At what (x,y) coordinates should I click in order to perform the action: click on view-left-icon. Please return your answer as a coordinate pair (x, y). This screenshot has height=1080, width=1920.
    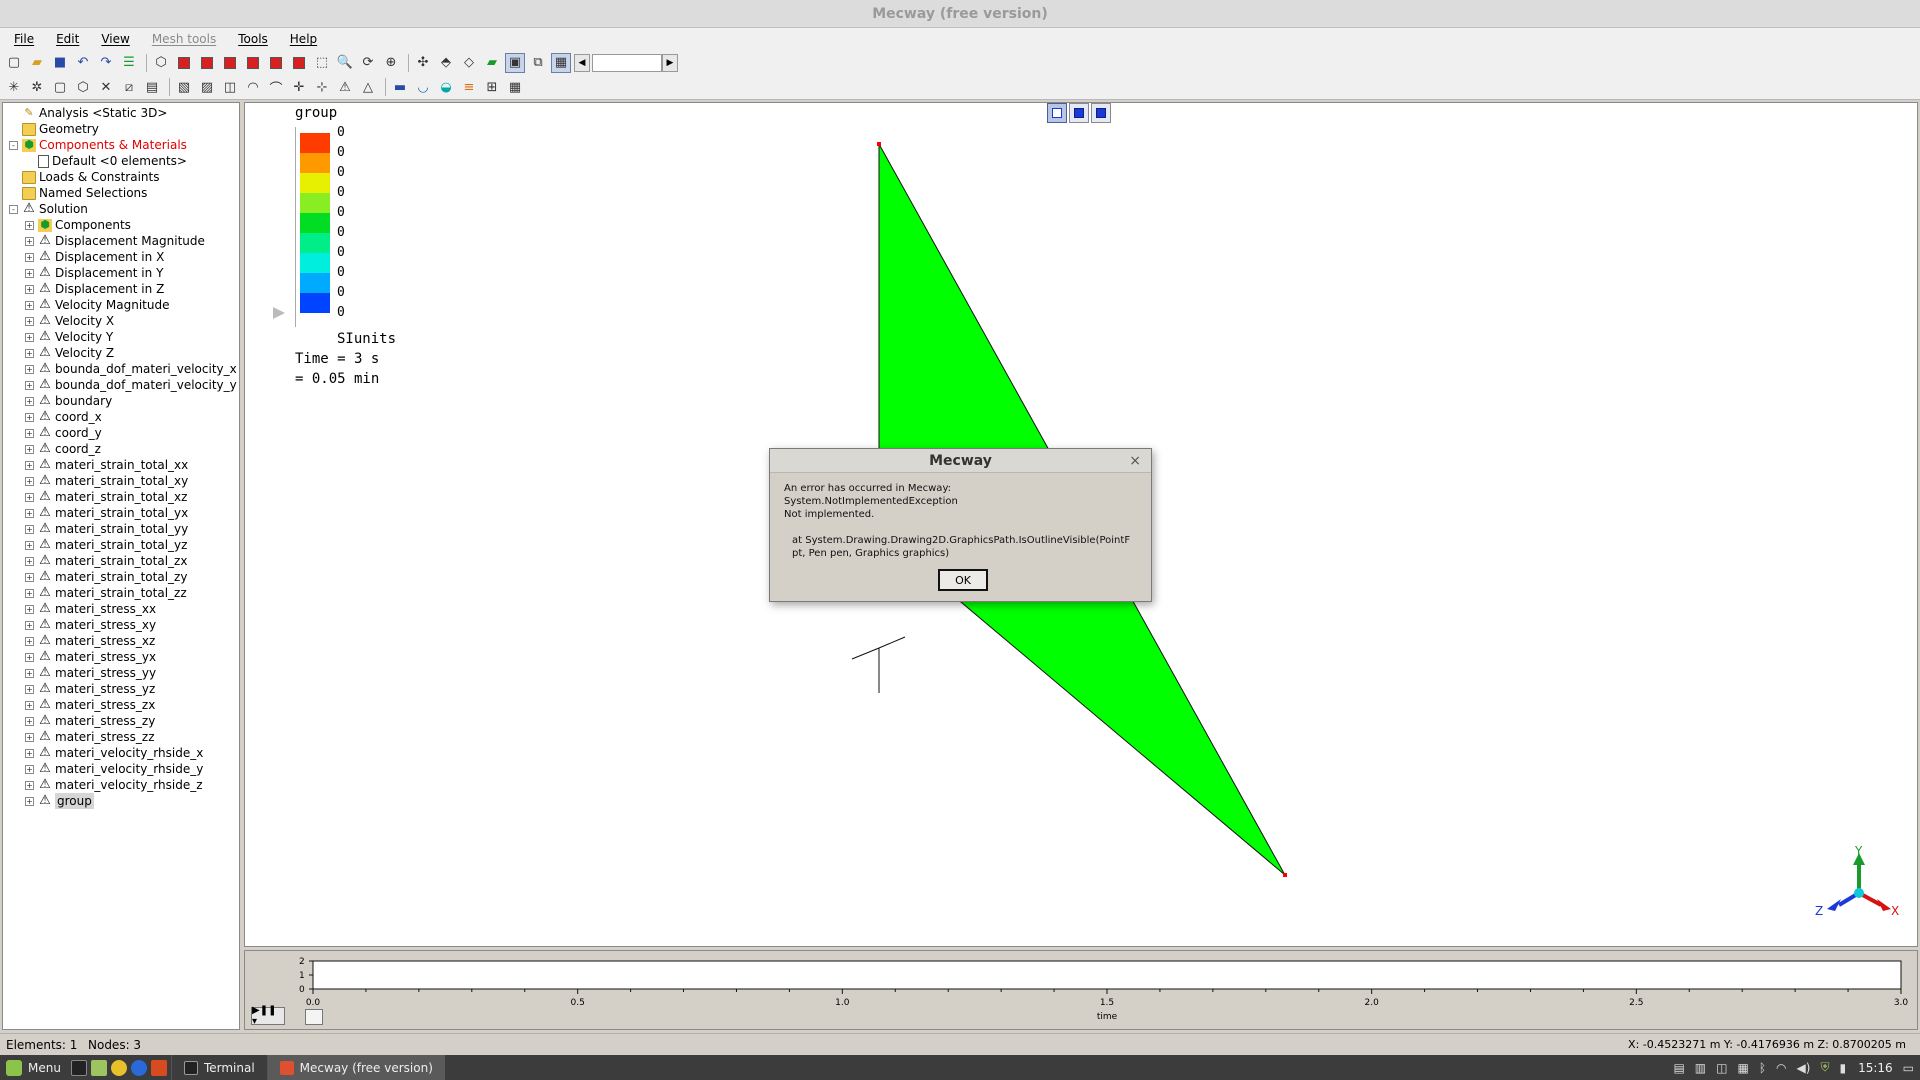
    Looking at the image, I should click on (230, 63).